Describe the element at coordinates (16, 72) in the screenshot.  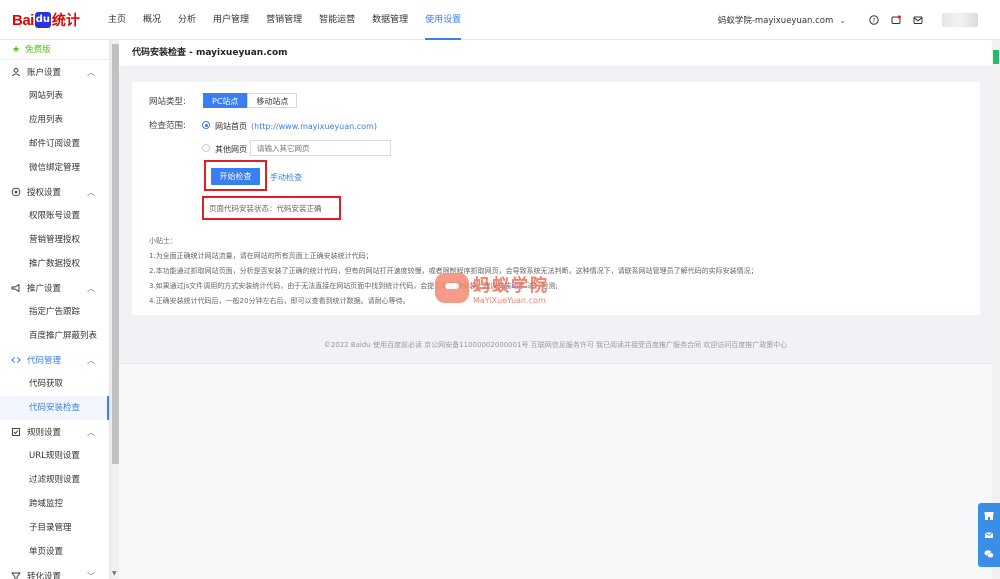
I see `user-icon` at that location.